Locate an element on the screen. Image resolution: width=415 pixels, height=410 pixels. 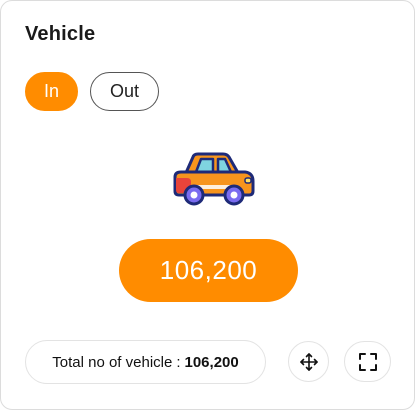
toggle-in-button: In is located at coordinates (51, 91).